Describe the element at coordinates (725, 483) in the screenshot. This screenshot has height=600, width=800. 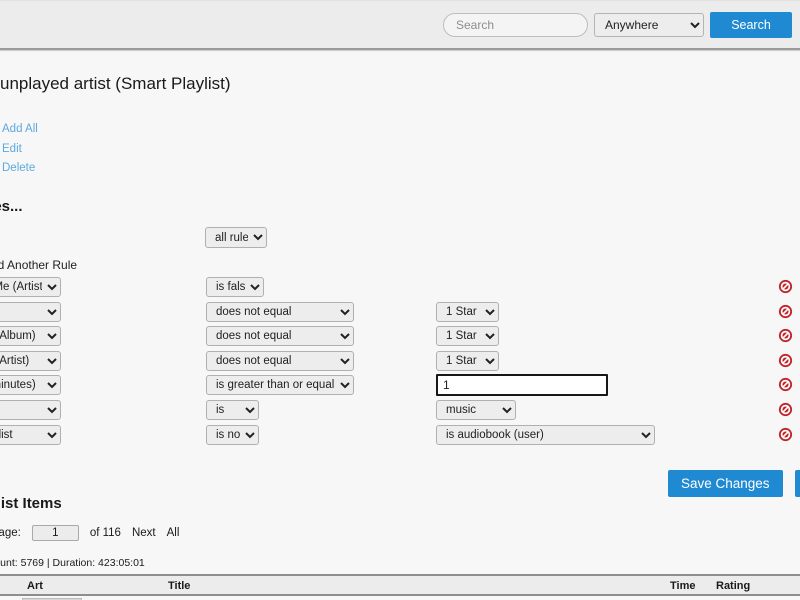
I see `save-changes-button: Save Changes` at that location.